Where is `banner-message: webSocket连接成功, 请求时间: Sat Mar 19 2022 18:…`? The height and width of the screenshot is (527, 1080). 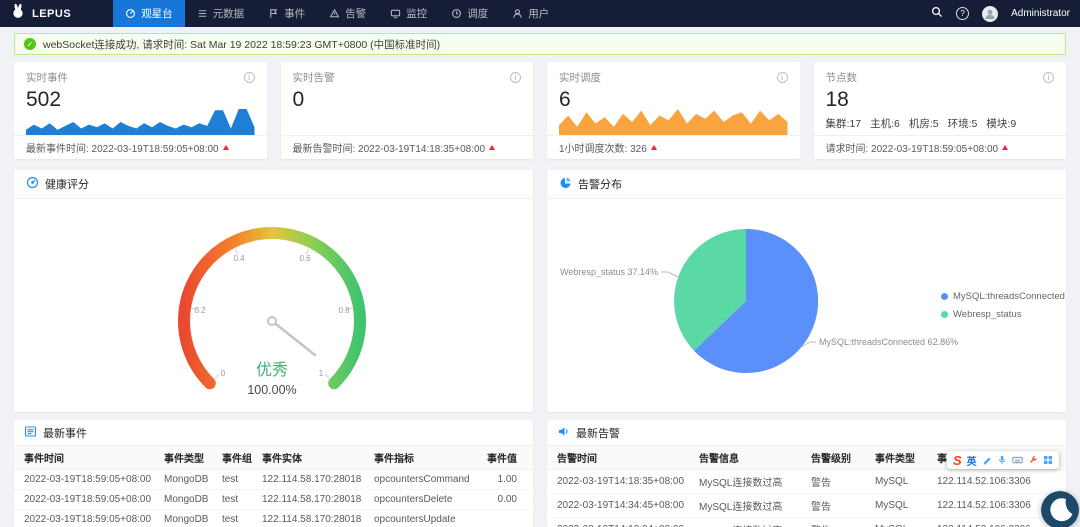 banner-message: webSocket连接成功, 请求时间: Sat Mar 19 2022 18:… is located at coordinates (242, 44).